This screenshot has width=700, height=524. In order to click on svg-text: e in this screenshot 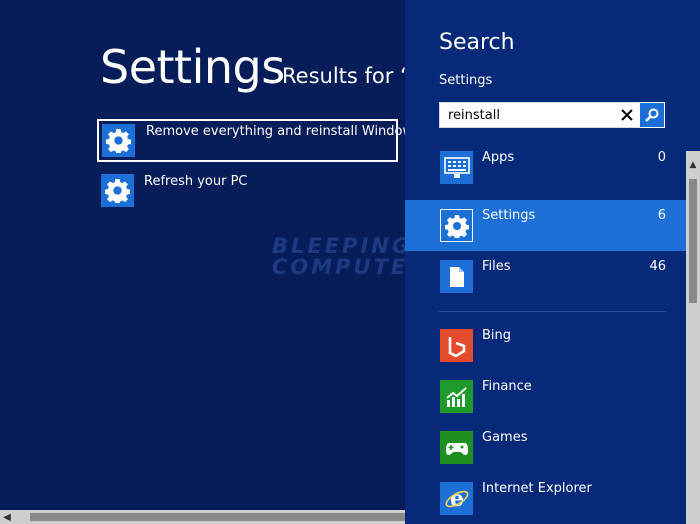, I will do `click(457, 499)`.